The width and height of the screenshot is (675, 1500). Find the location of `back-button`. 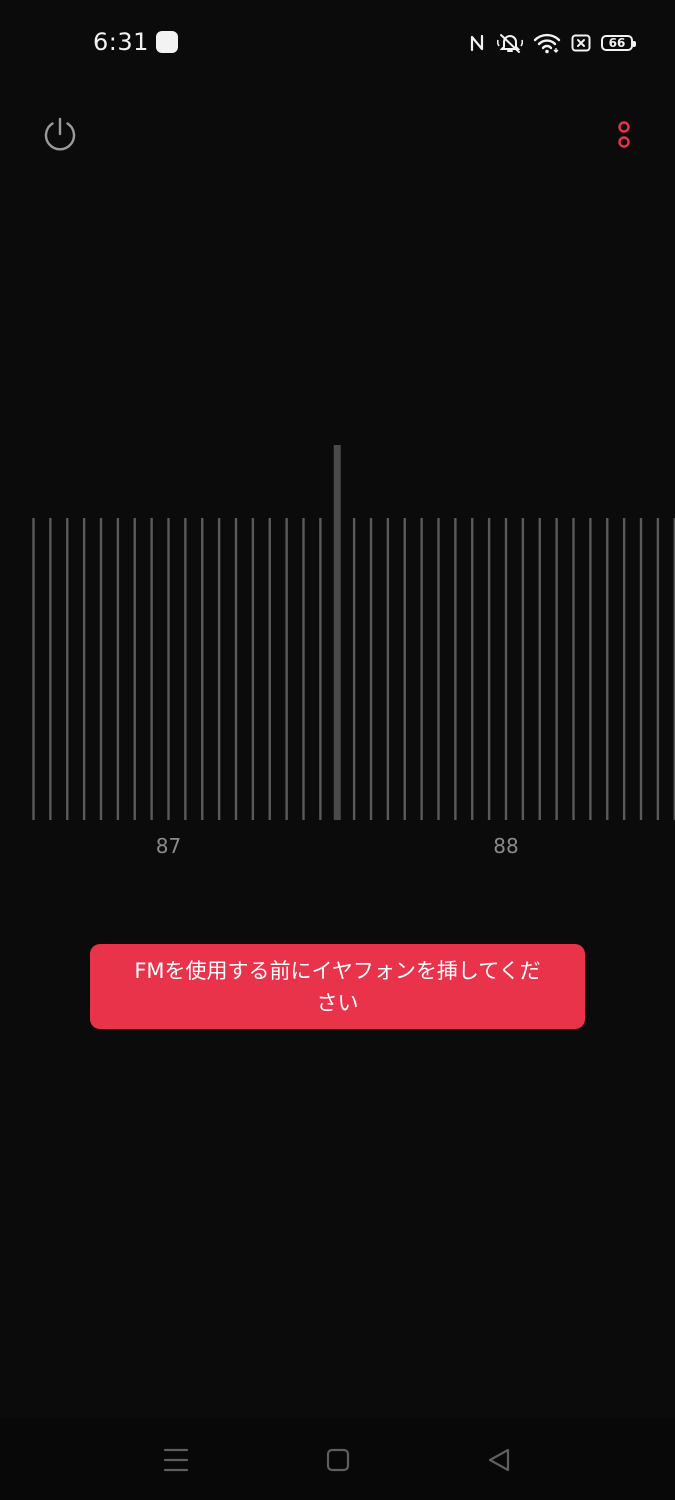

back-button is located at coordinates (500, 1460).